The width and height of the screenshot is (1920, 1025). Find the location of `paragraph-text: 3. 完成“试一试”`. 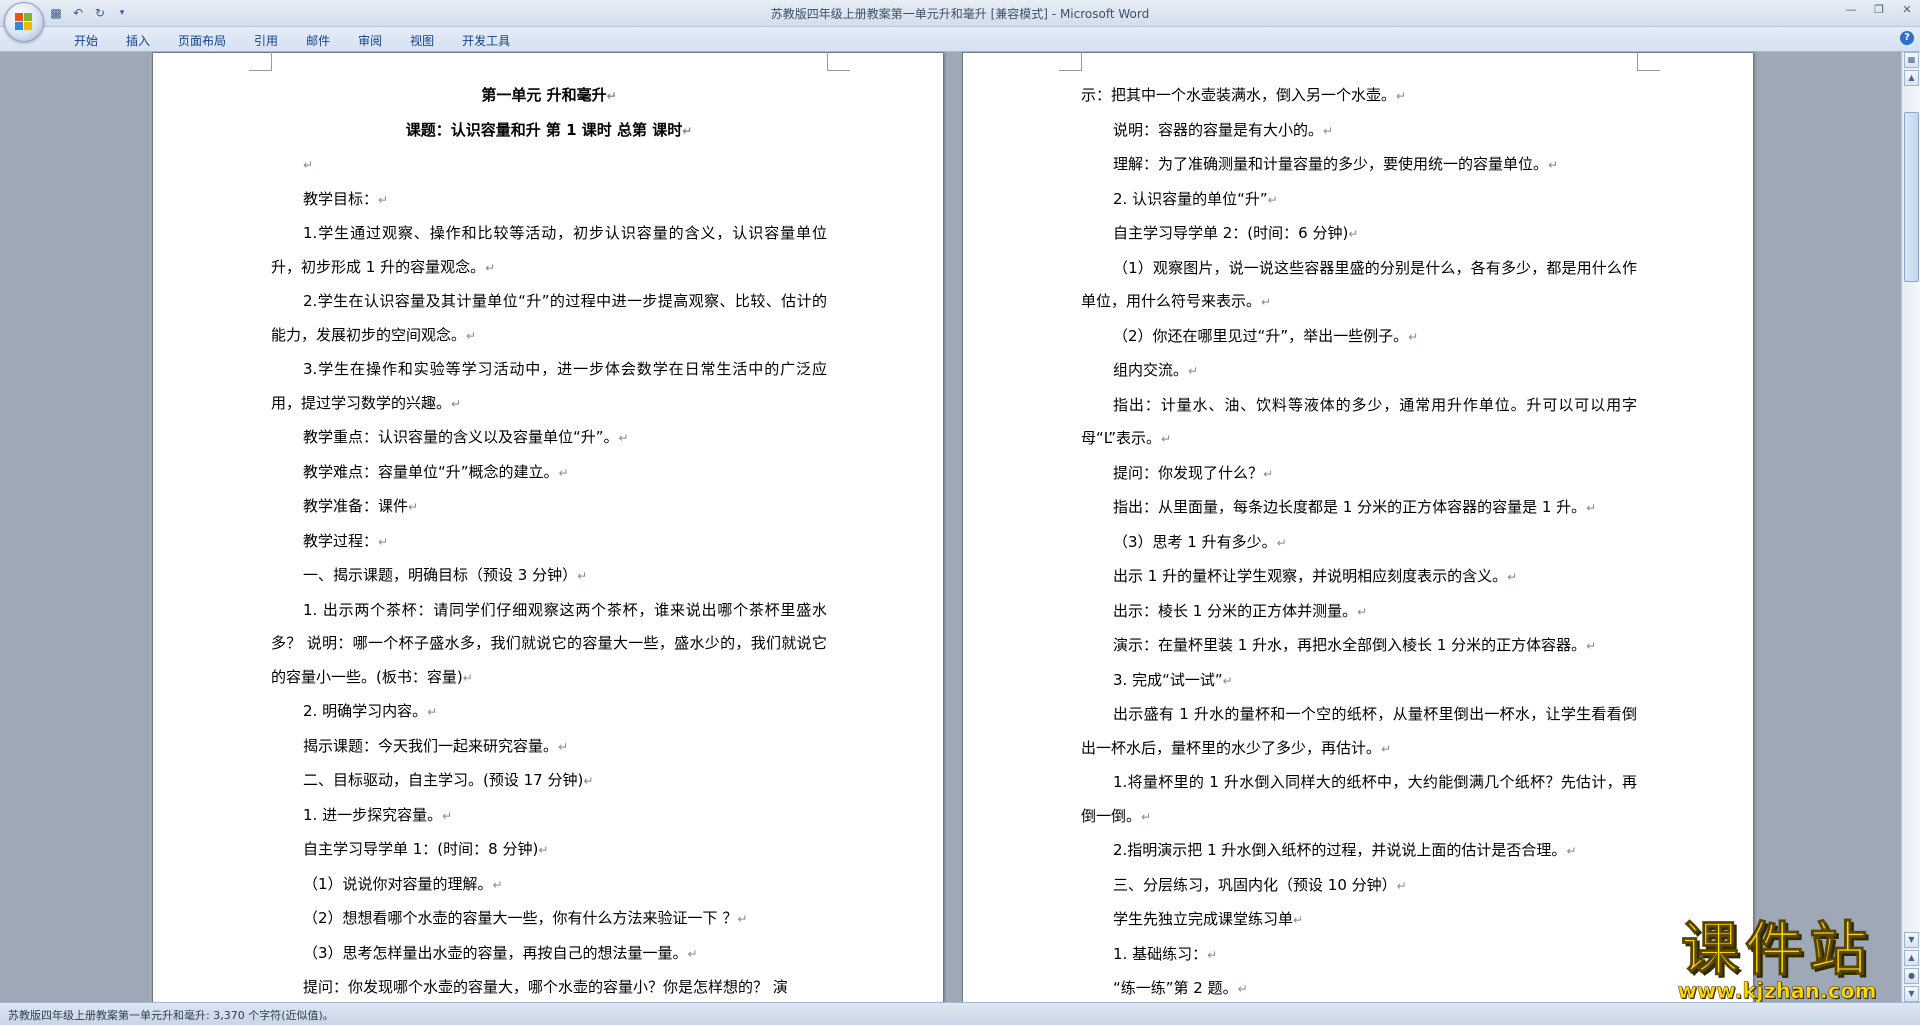

paragraph-text: 3. 完成“试一试” is located at coordinates (1168, 679).